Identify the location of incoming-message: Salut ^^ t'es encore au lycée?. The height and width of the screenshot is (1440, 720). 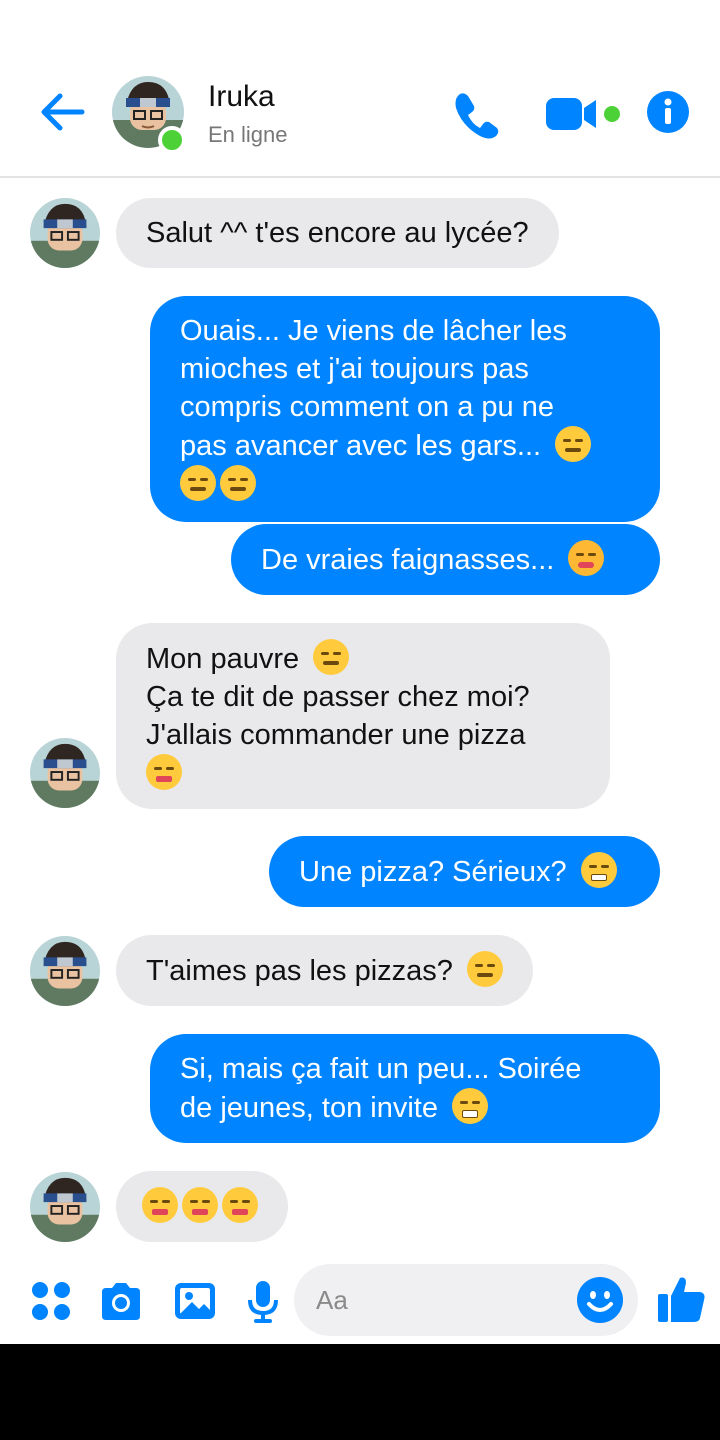
(337, 233).